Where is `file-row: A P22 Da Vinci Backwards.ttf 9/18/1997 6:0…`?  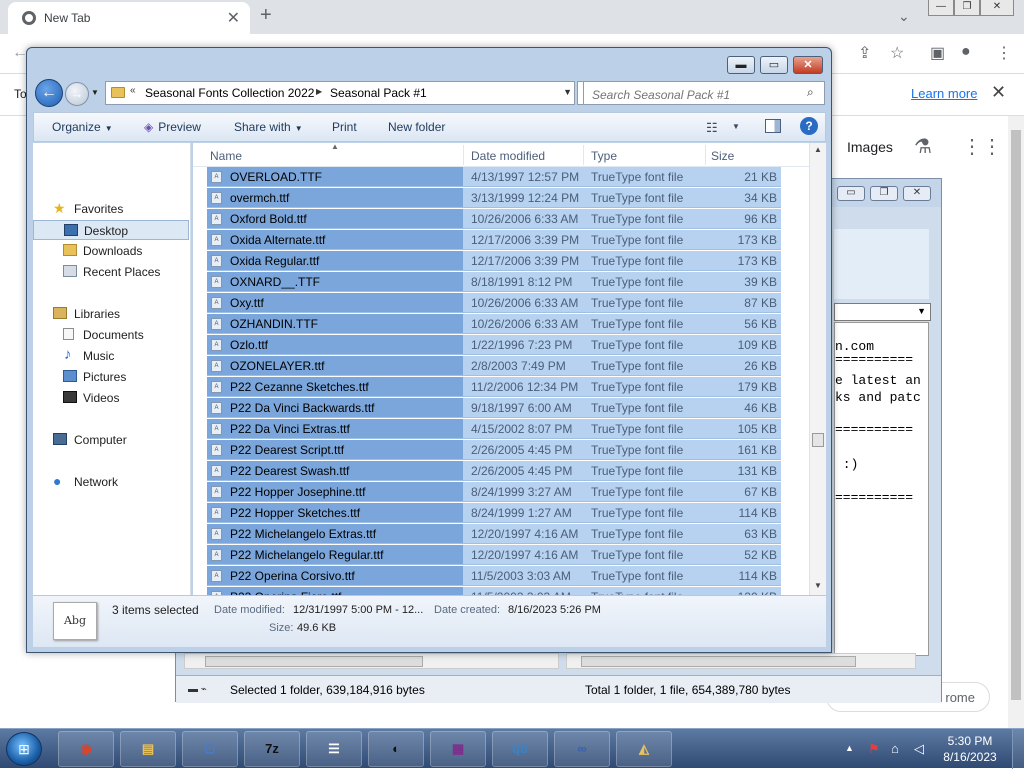 file-row: A P22 Da Vinci Backwards.ttf 9/18/1997 6:0… is located at coordinates (494, 408).